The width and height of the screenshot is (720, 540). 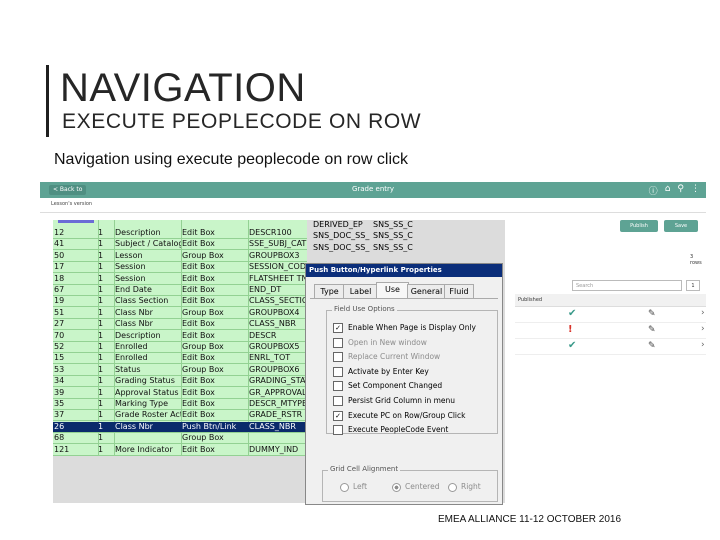 What do you see at coordinates (180, 290) in the screenshot?
I see `grid-row: 67 1 End Date Edit Box END_DT` at bounding box center [180, 290].